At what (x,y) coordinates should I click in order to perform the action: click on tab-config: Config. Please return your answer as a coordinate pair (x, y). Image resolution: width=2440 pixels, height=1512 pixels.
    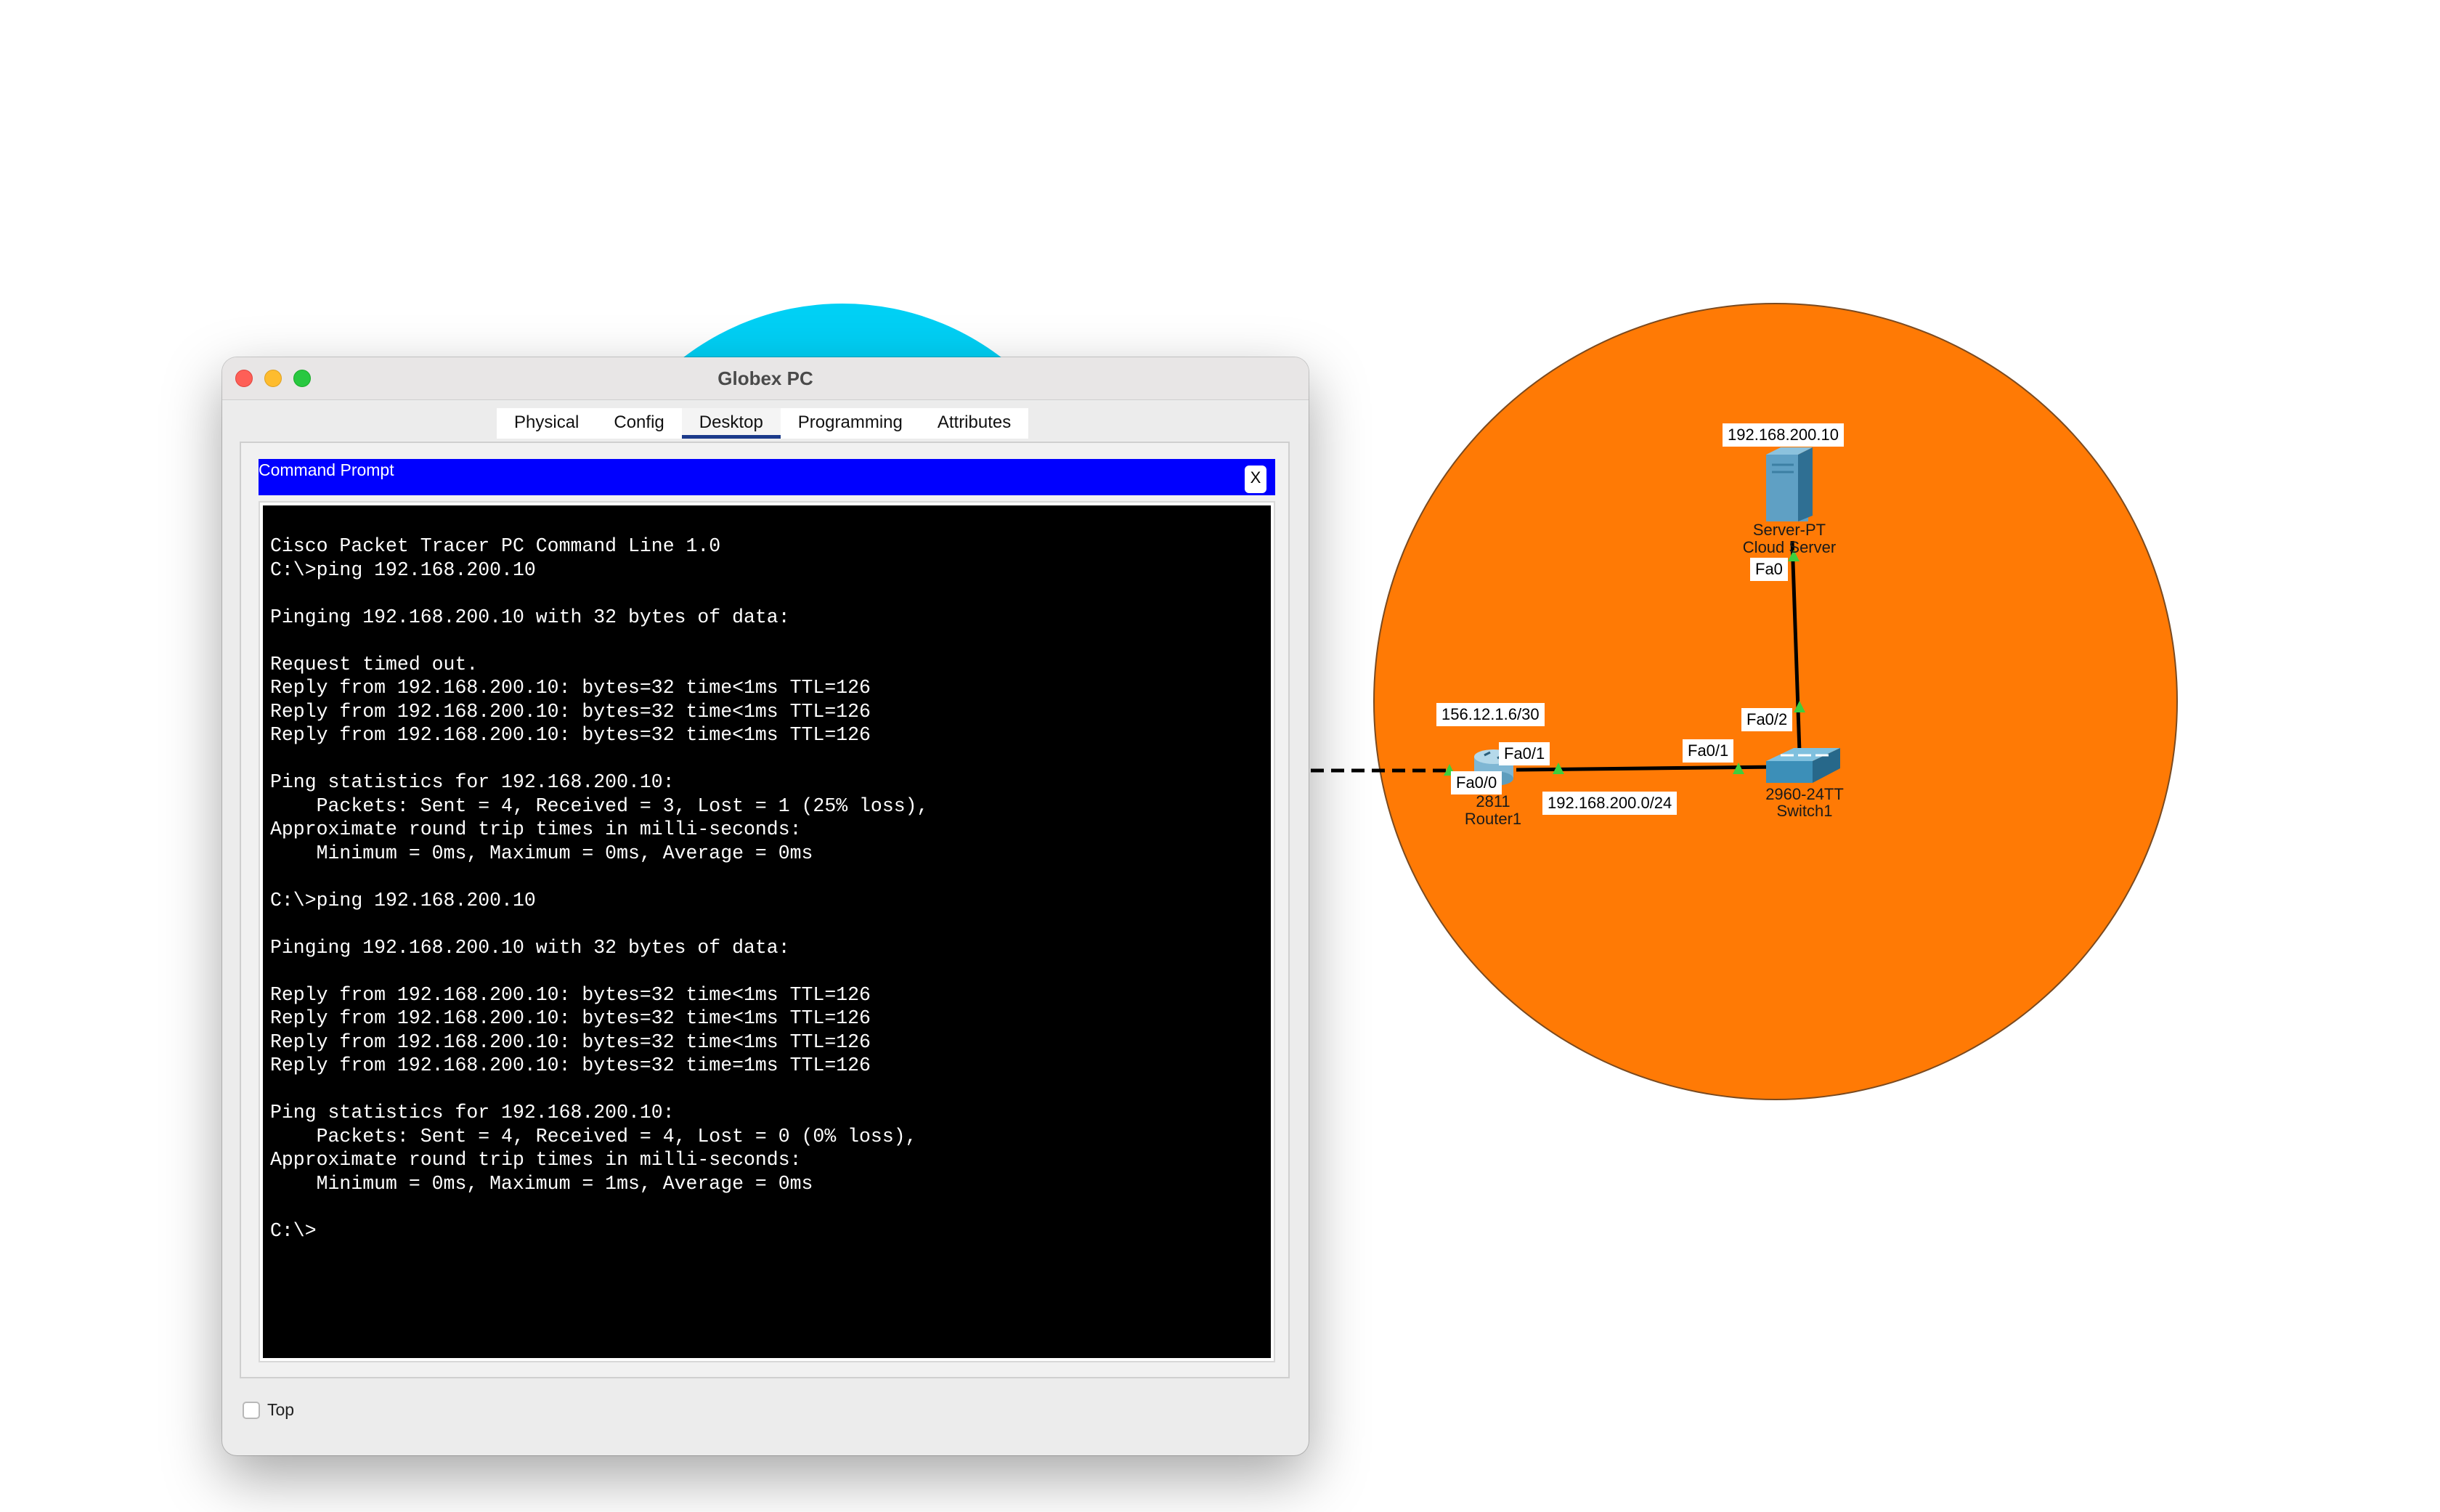
    Looking at the image, I should click on (638, 423).